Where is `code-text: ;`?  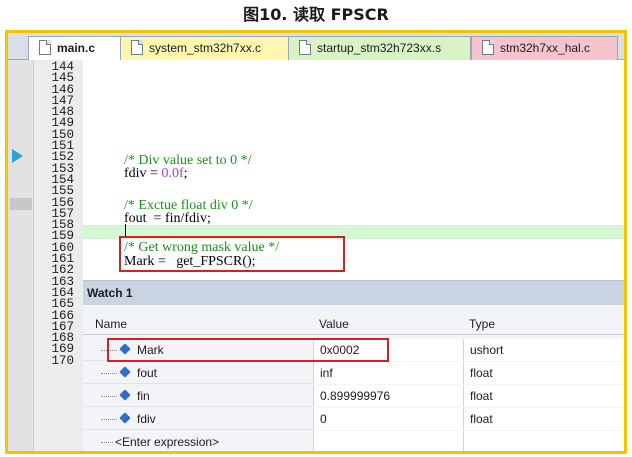 code-text: ; is located at coordinates (185, 173).